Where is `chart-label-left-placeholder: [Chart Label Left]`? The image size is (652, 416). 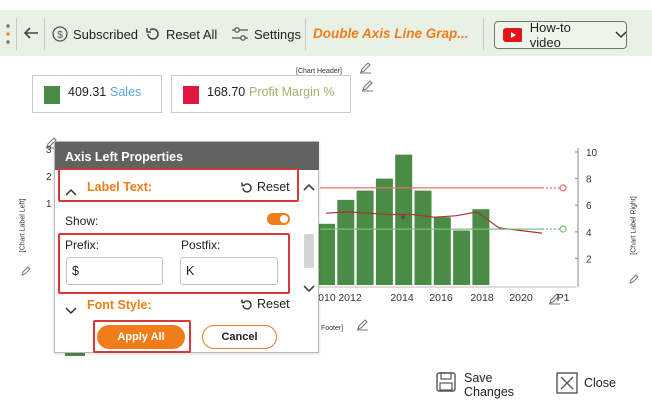 chart-label-left-placeholder: [Chart Label Left] is located at coordinates (23, 226).